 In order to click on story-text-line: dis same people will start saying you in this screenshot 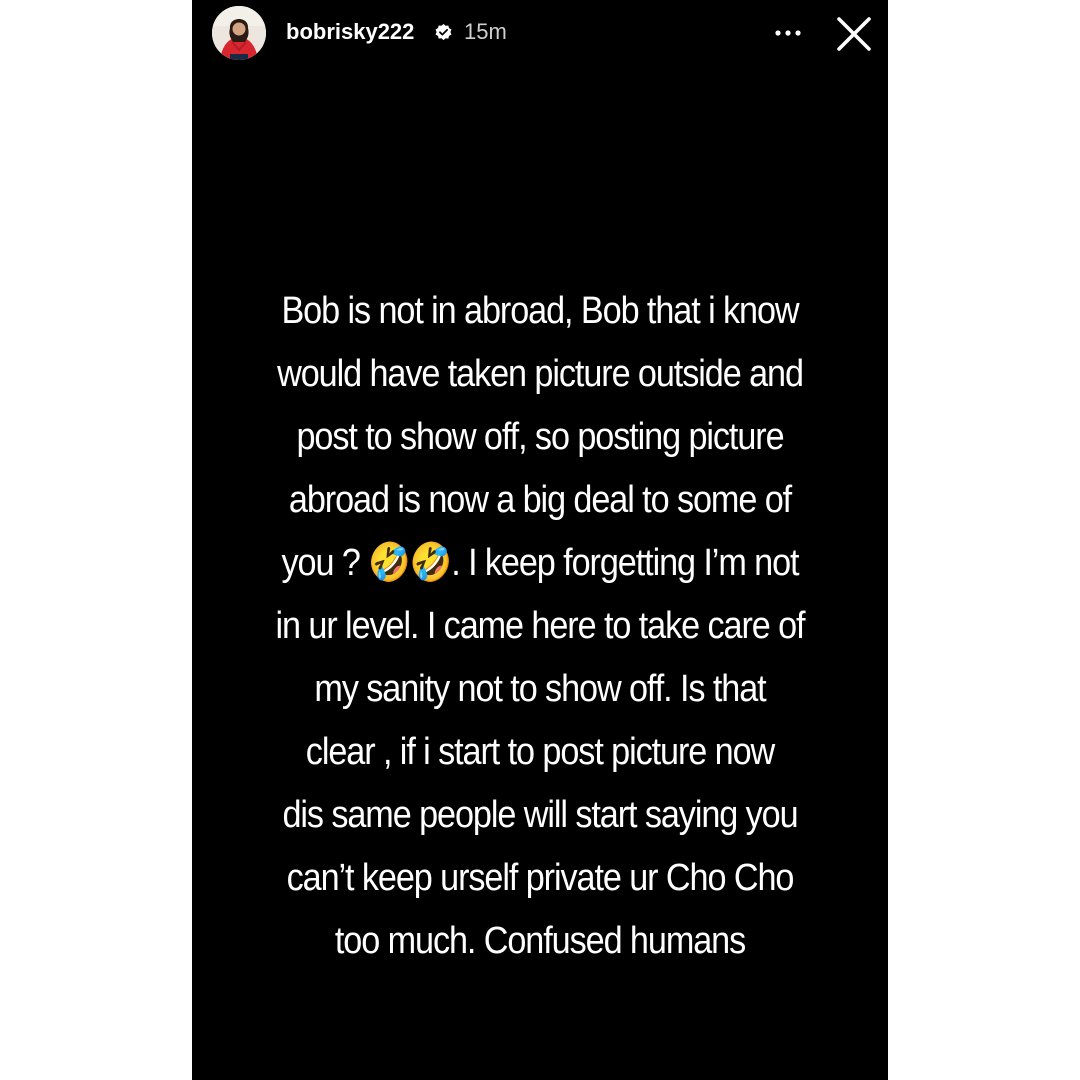, I will do `click(540, 815)`.